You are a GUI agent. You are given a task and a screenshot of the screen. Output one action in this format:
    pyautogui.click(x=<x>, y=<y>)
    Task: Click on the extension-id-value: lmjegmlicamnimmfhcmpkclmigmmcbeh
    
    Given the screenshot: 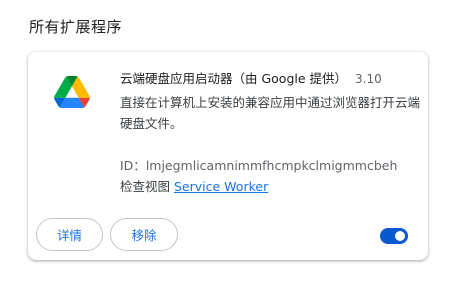 What is the action you would take?
    pyautogui.click(x=271, y=165)
    